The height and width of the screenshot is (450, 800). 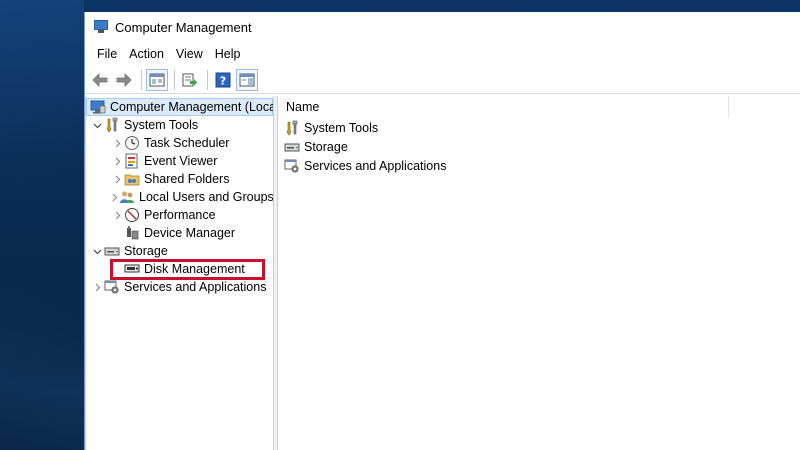 What do you see at coordinates (192, 107) in the screenshot?
I see `tree-label: Computer Management (Local` at bounding box center [192, 107].